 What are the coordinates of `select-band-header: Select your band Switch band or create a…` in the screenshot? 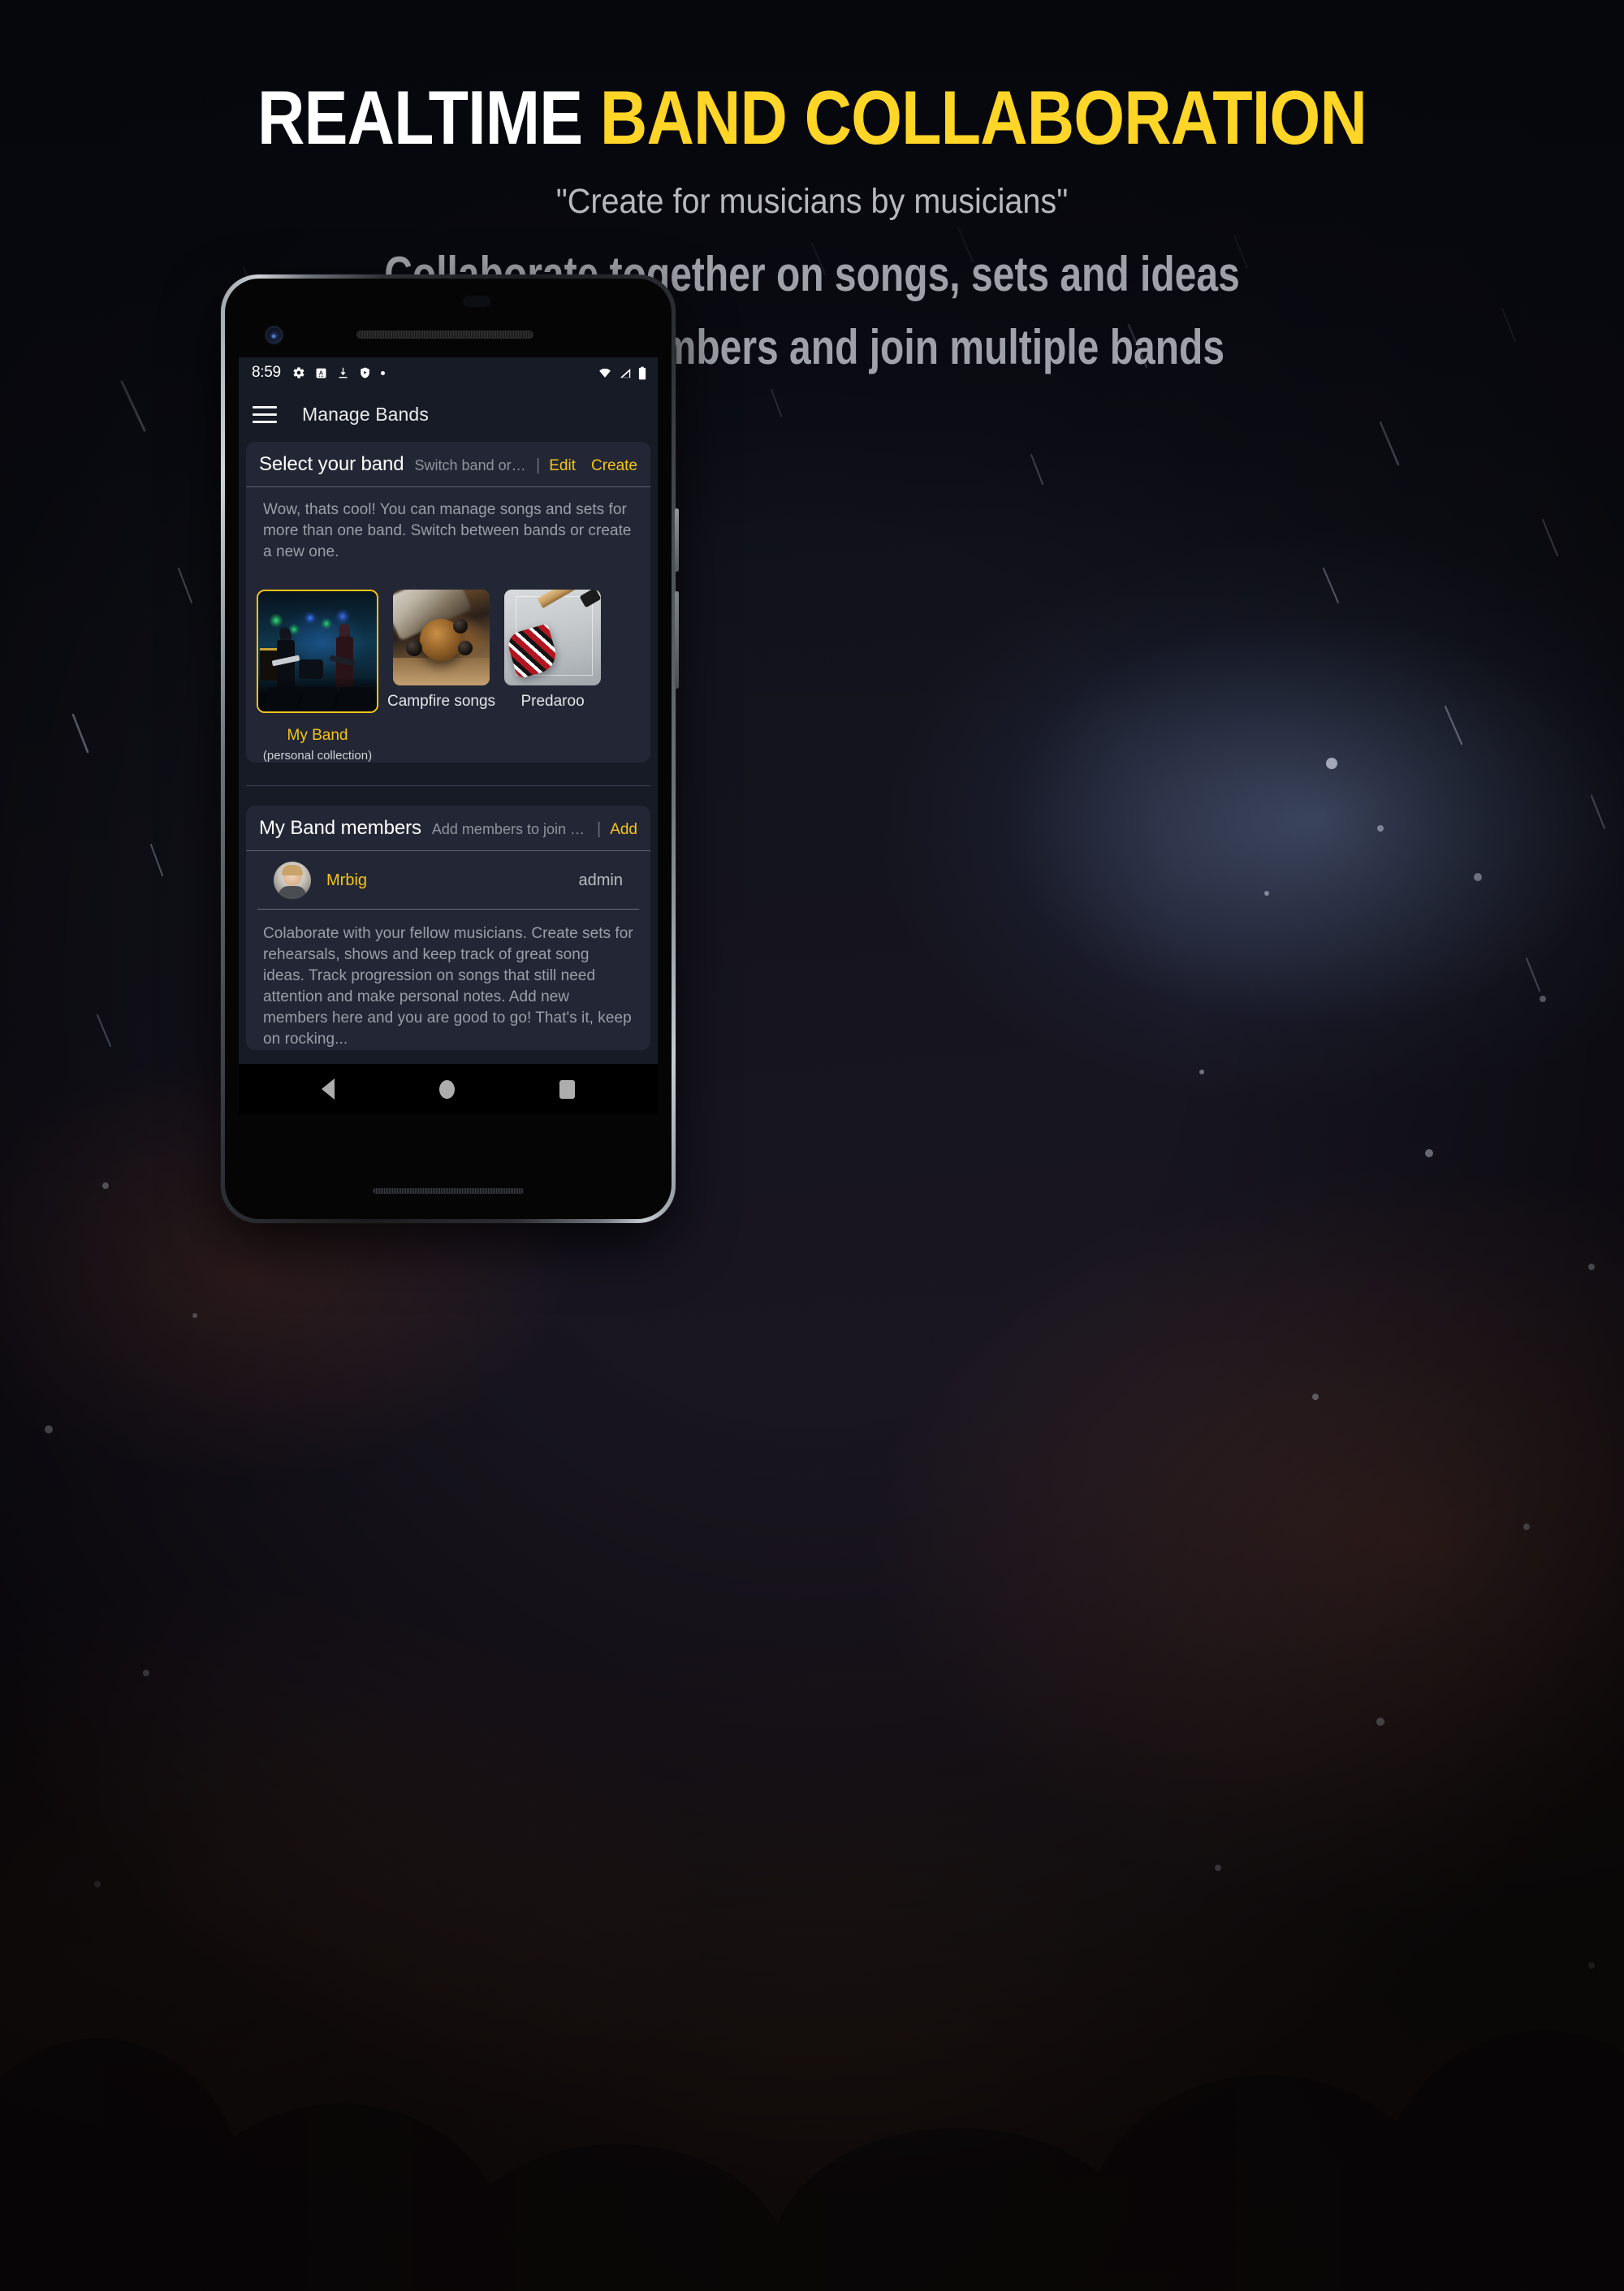 It's located at (448, 465).